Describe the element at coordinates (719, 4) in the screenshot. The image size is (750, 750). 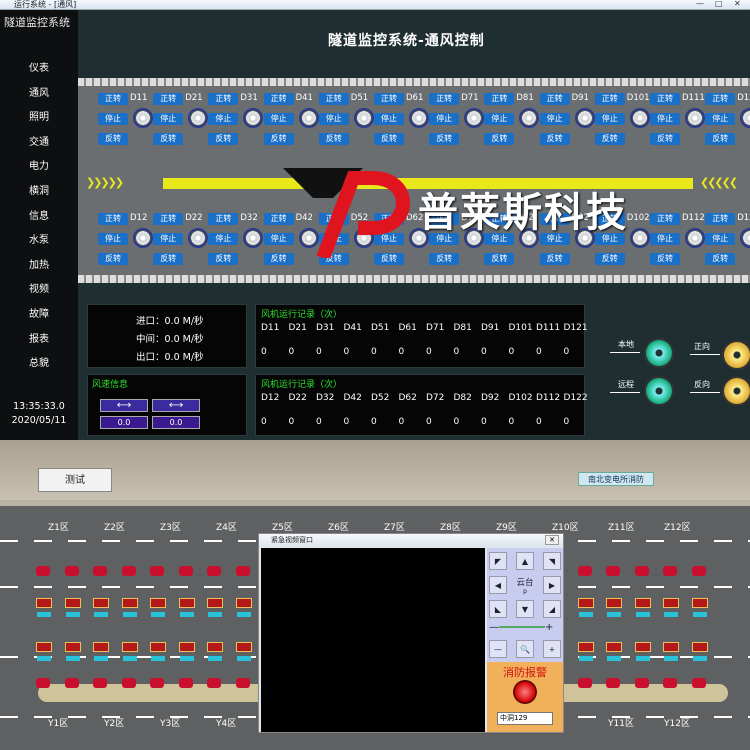
I see `maximize-button: □` at that location.